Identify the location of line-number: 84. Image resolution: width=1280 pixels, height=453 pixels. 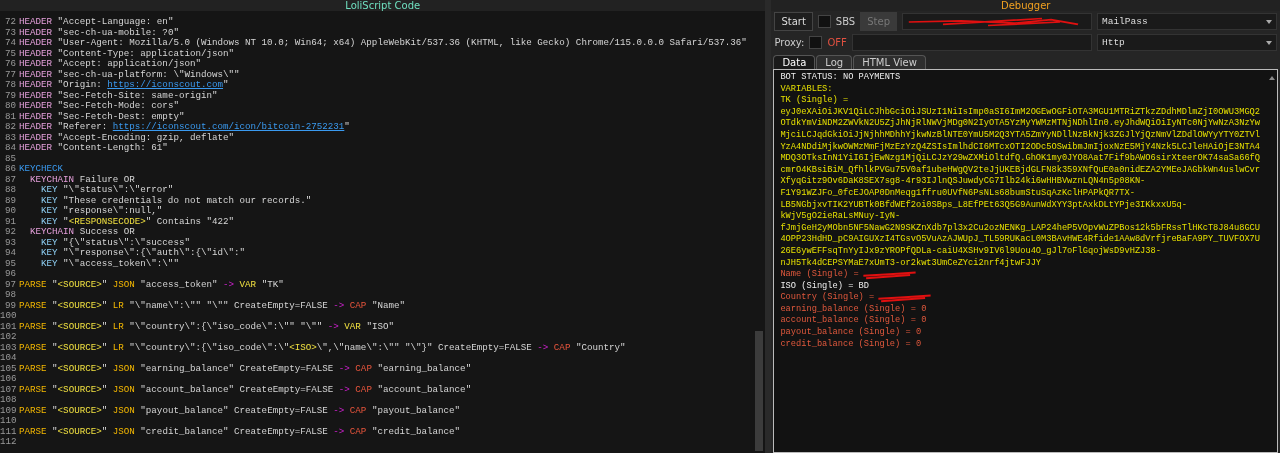
(9, 148).